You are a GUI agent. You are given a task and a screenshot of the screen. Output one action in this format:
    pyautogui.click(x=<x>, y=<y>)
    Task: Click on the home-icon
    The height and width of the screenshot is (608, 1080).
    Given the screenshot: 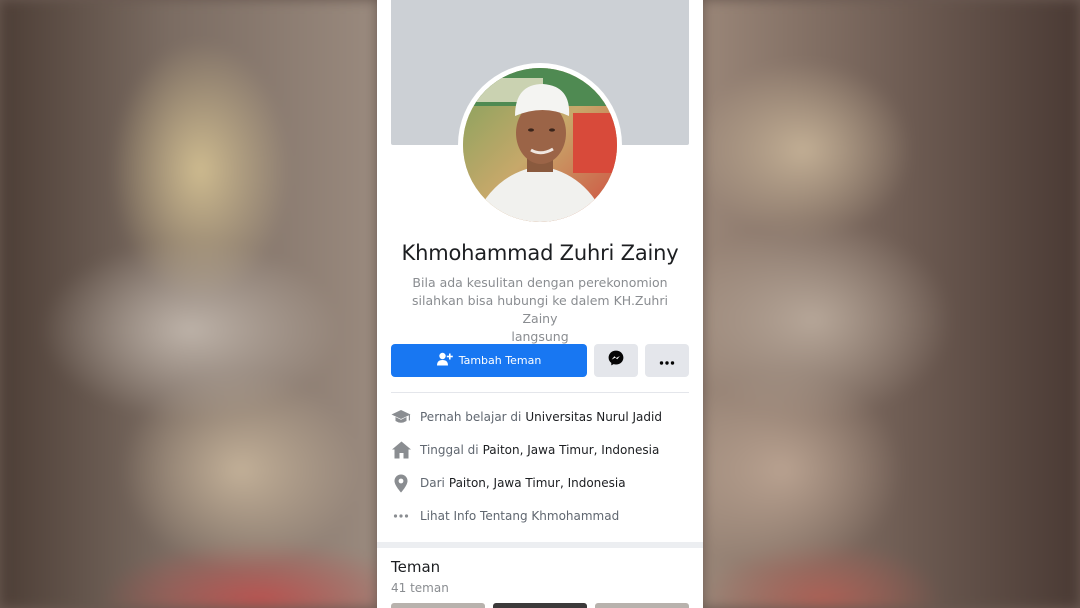 What is the action you would take?
    pyautogui.click(x=401, y=450)
    